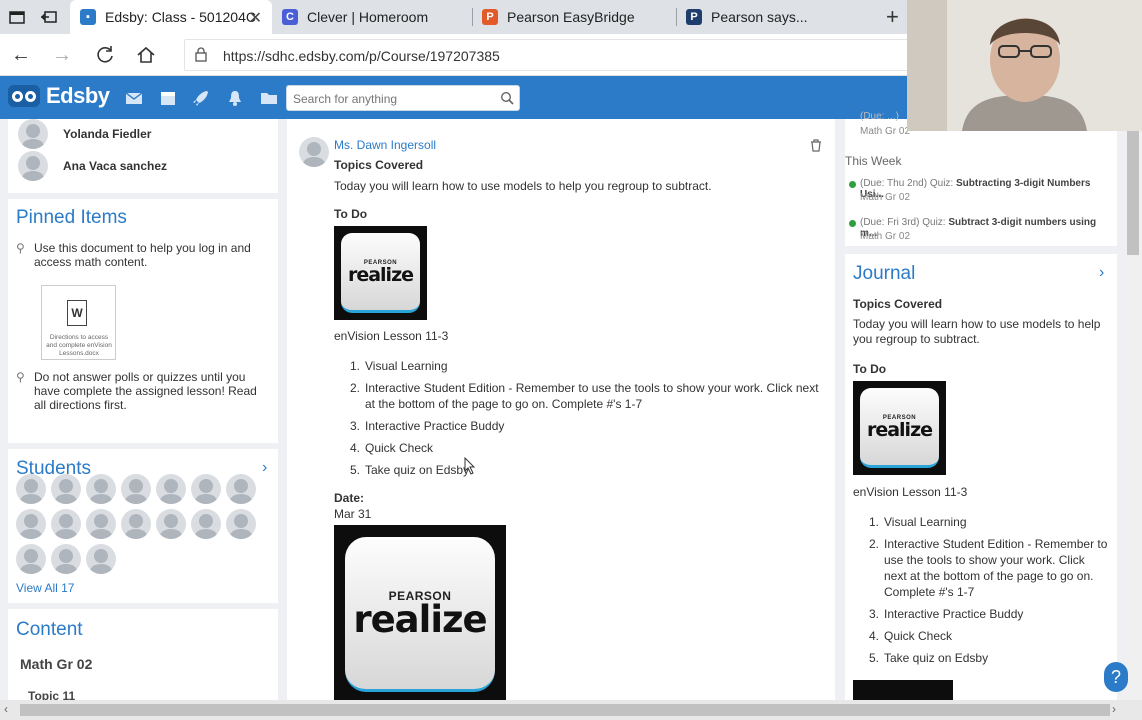  Describe the element at coordinates (6, 709) in the screenshot. I see `scroll-left-icon: ‹` at that location.